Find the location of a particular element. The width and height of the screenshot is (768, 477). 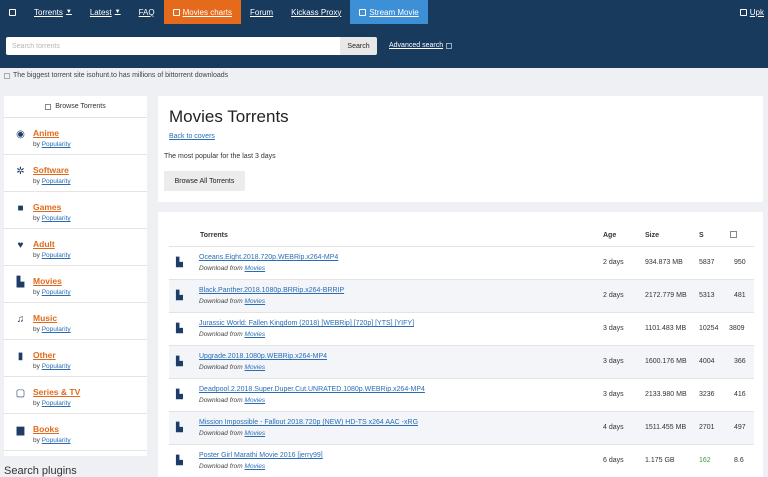

sidebar-item-games: ■ Games by Popularity is located at coordinates (75, 210).